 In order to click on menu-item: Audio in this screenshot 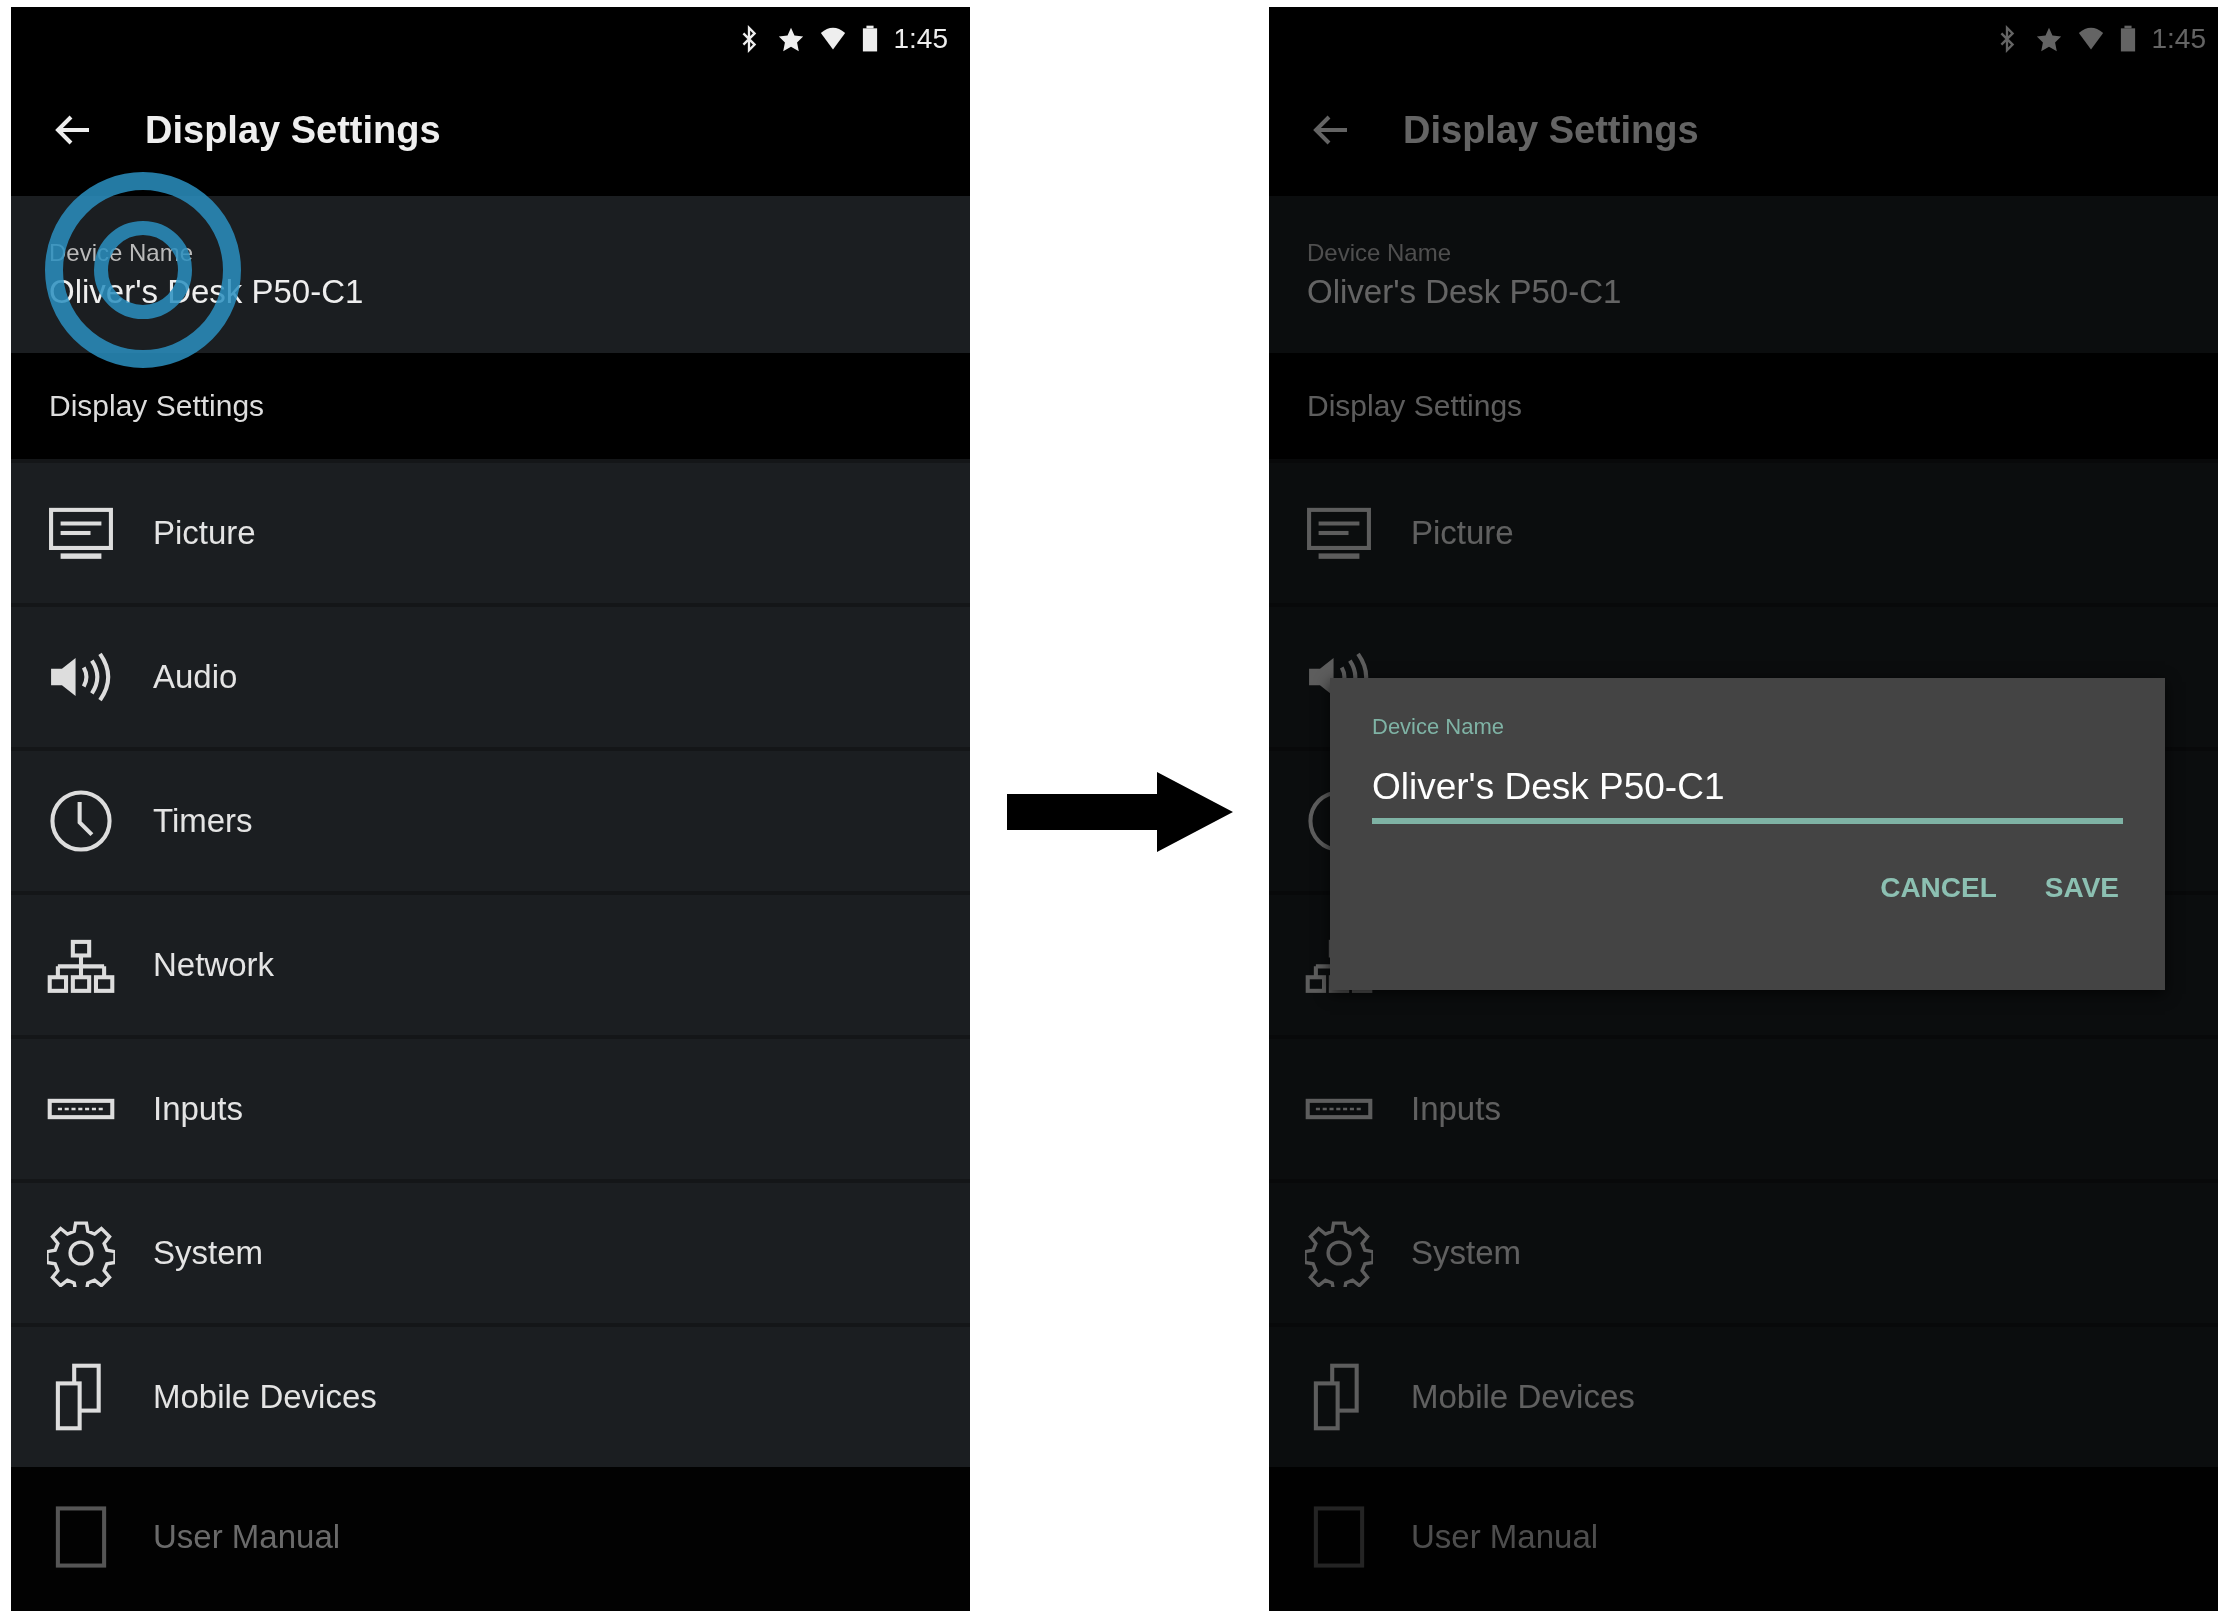, I will do `click(490, 675)`.